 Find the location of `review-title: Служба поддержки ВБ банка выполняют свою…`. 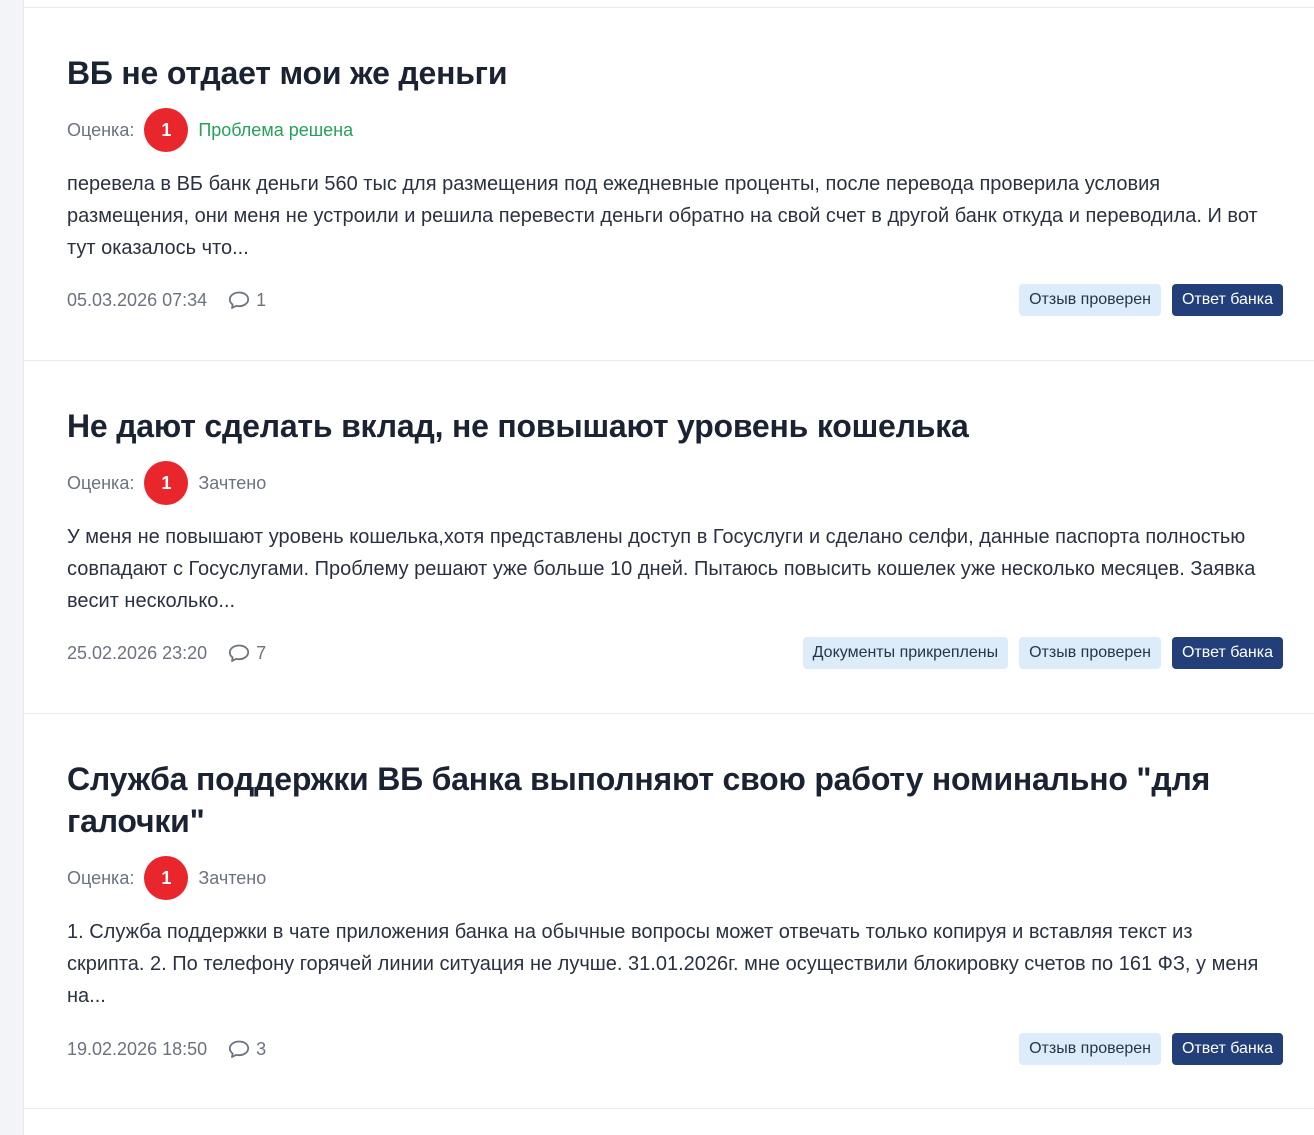

review-title: Служба поддержки ВБ банка выполняют свою… is located at coordinates (642, 800).